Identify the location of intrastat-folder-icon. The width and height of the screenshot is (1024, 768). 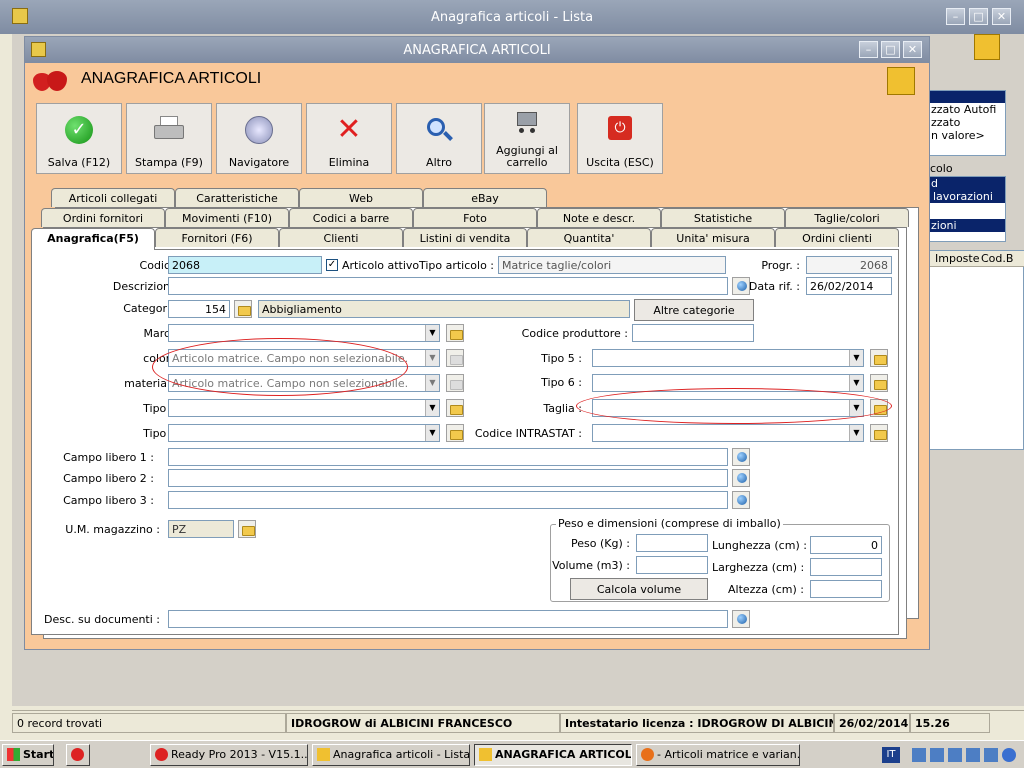
(879, 433).